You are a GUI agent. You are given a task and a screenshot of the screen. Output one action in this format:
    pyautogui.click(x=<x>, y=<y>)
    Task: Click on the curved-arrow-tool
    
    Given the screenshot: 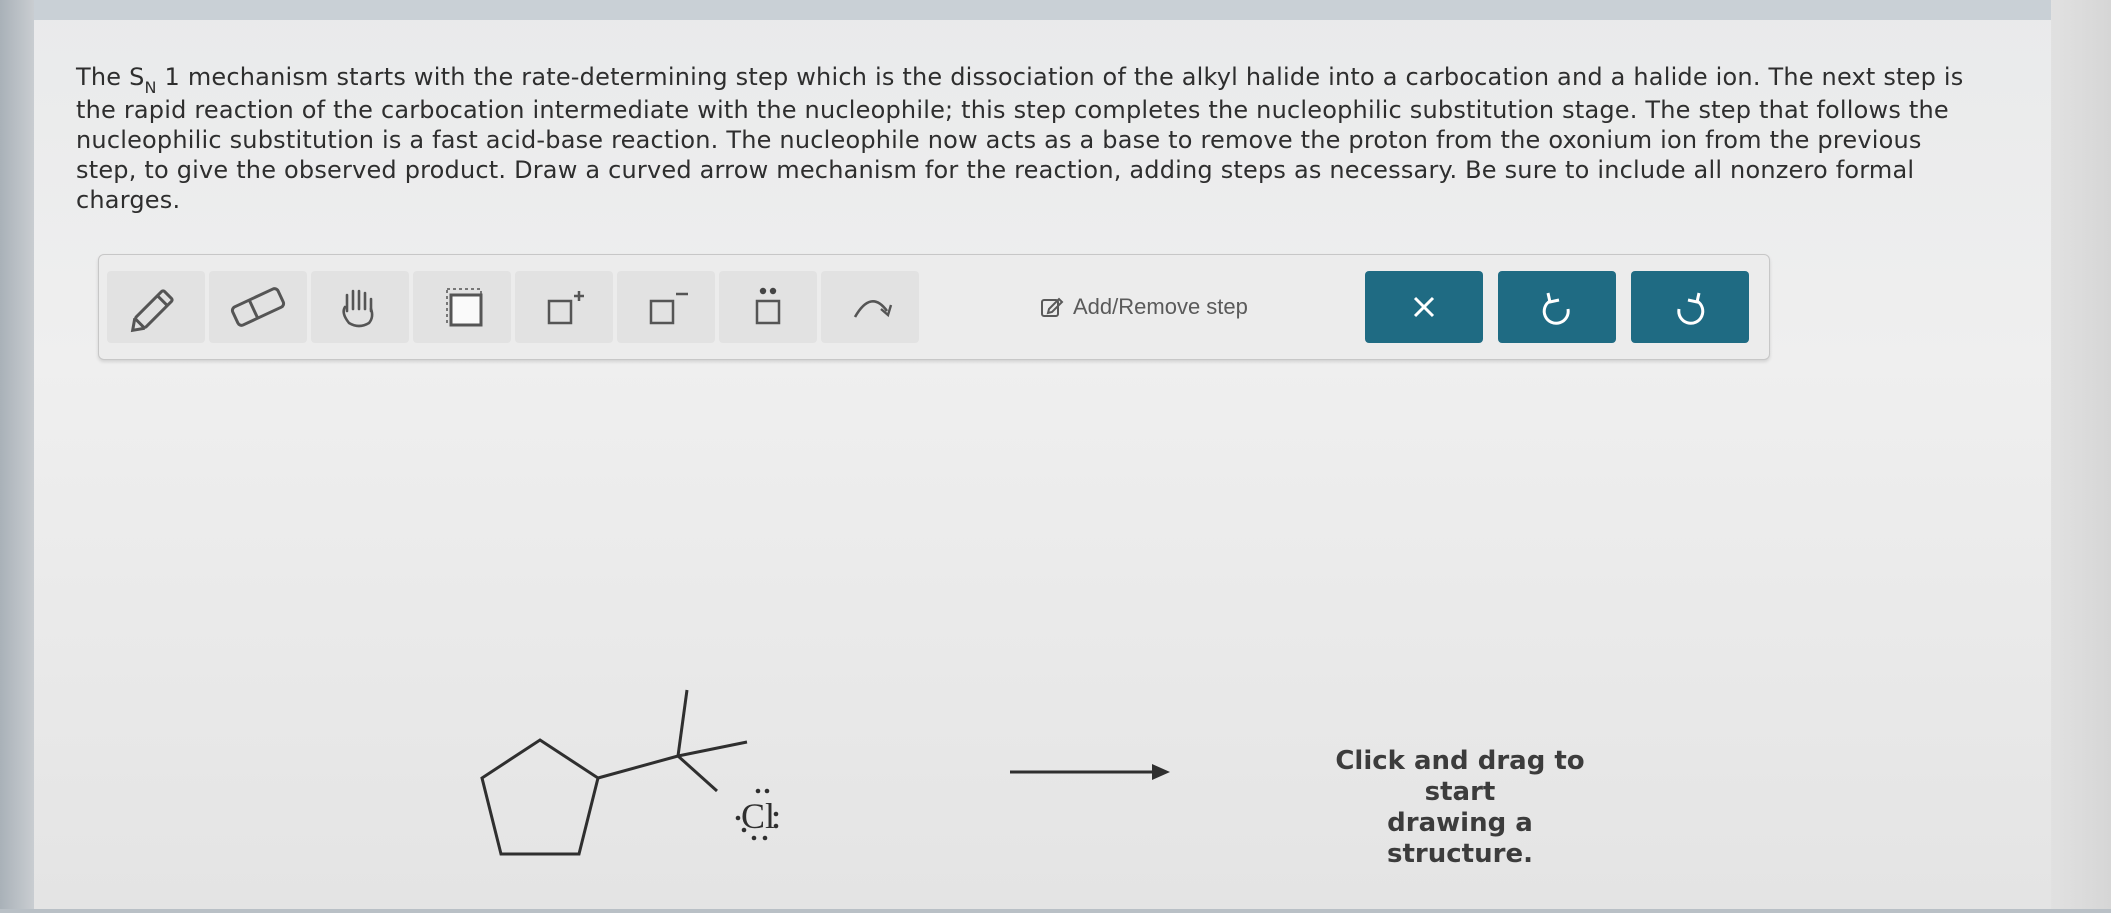 What is the action you would take?
    pyautogui.click(x=870, y=307)
    